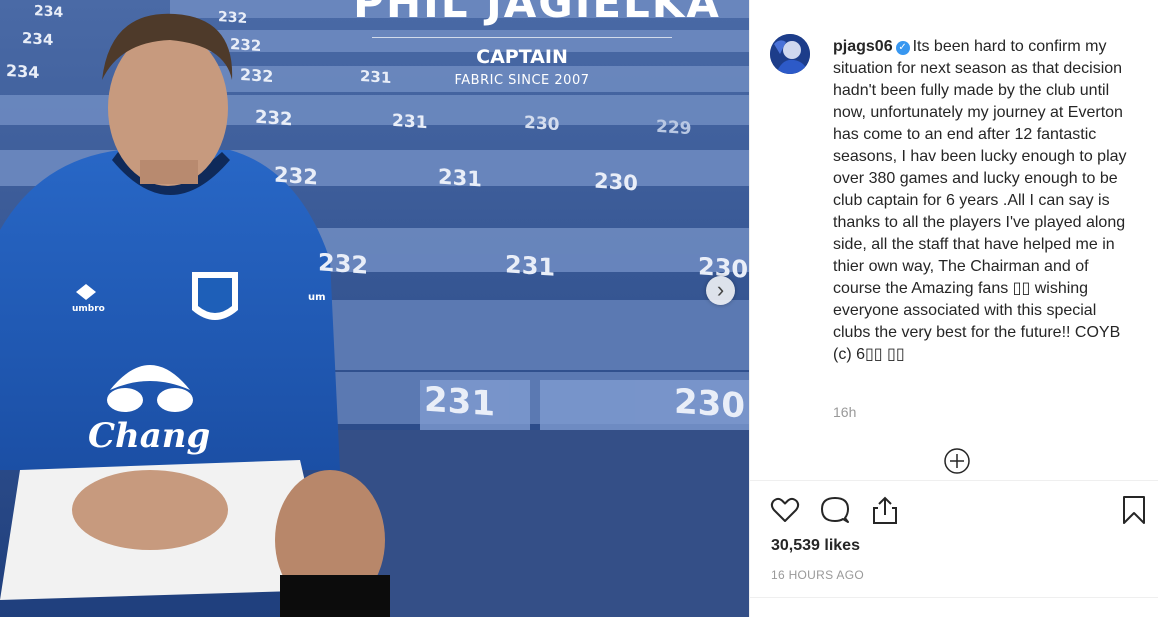  I want to click on post-timestamp: 16 HOURS AGO, so click(817, 575).